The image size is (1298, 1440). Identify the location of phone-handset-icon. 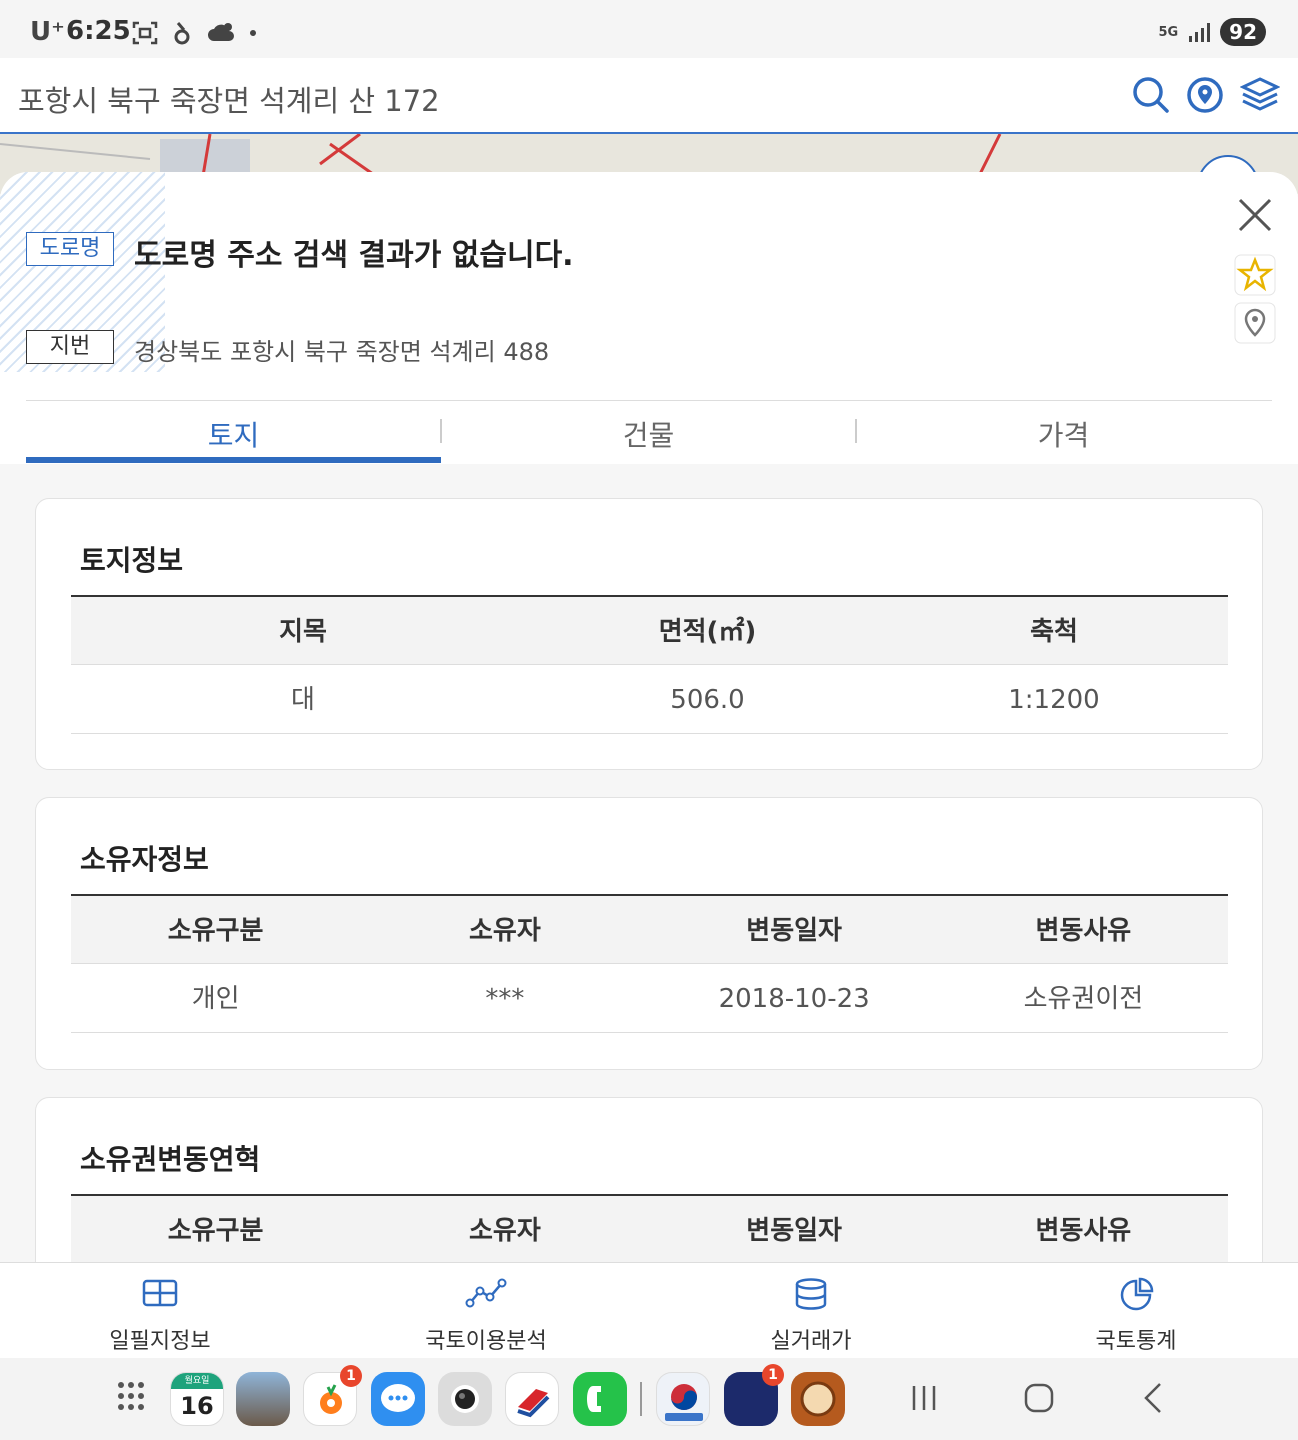
(594, 1399).